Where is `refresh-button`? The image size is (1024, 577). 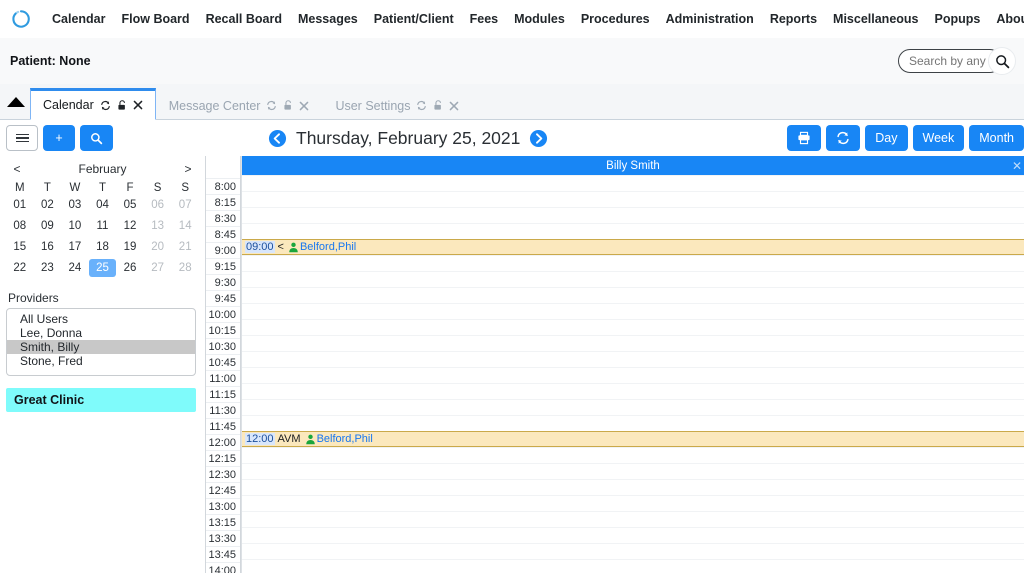 refresh-button is located at coordinates (843, 138).